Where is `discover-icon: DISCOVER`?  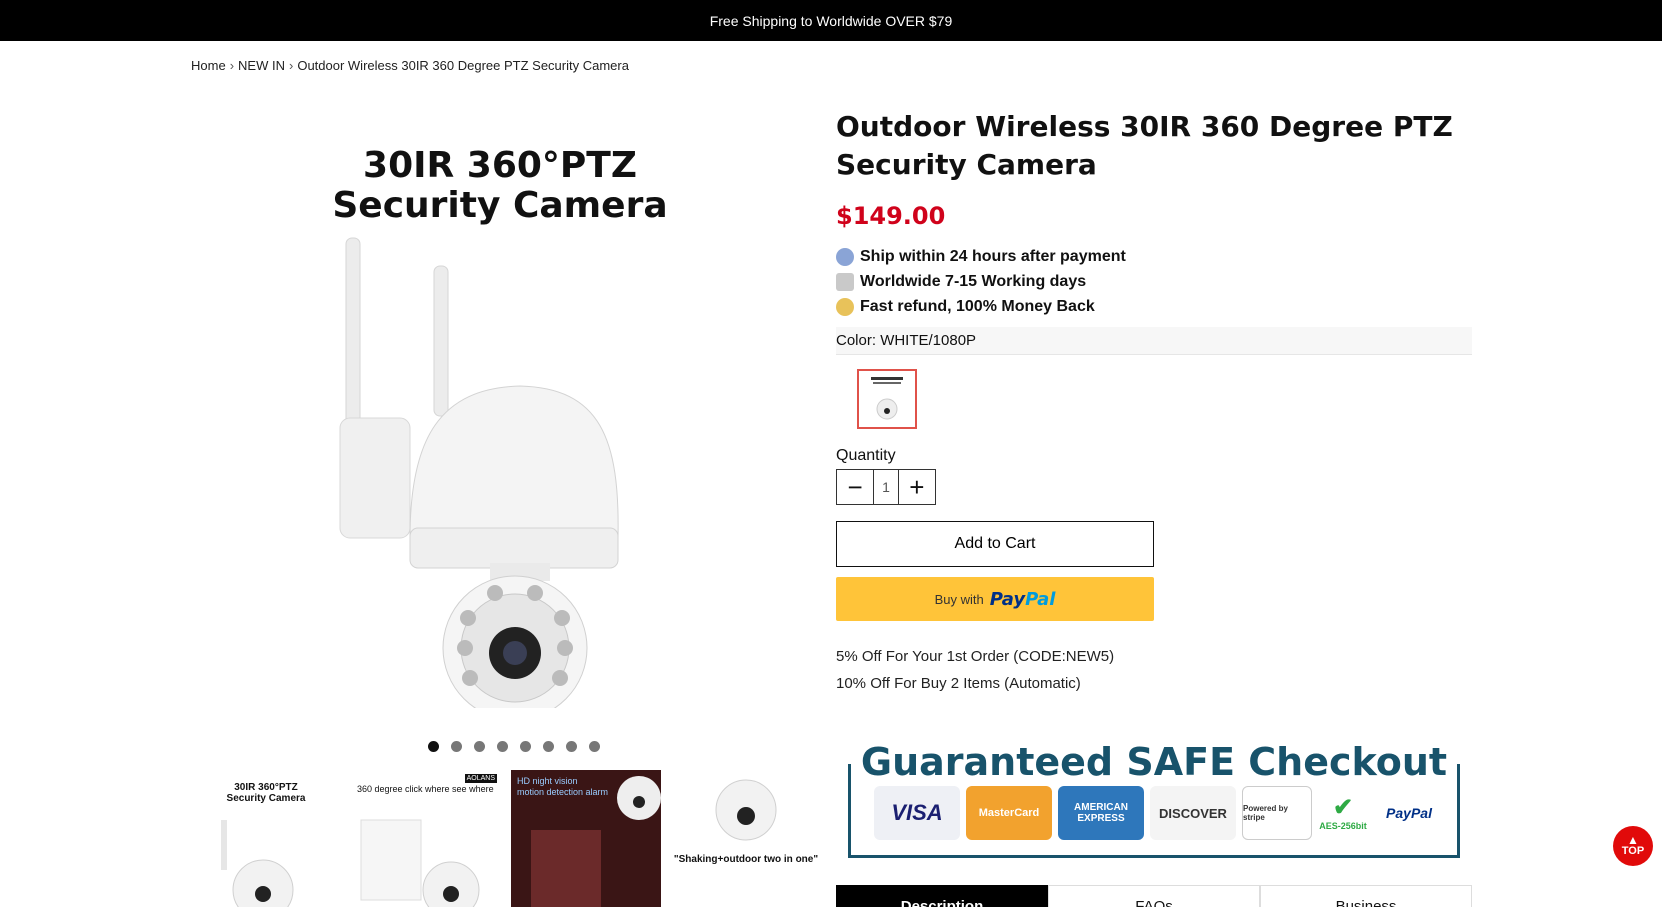 discover-icon: DISCOVER is located at coordinates (1193, 813).